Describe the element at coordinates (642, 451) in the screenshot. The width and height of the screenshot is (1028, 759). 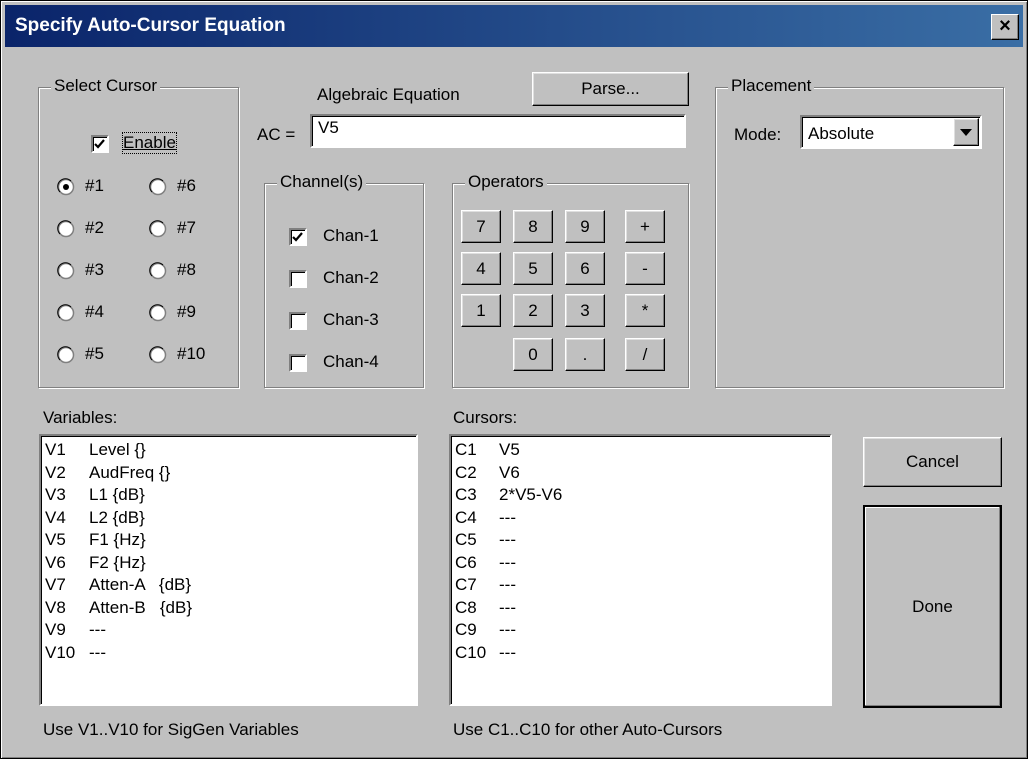
I see `cursor-row: C1 V5` at that location.